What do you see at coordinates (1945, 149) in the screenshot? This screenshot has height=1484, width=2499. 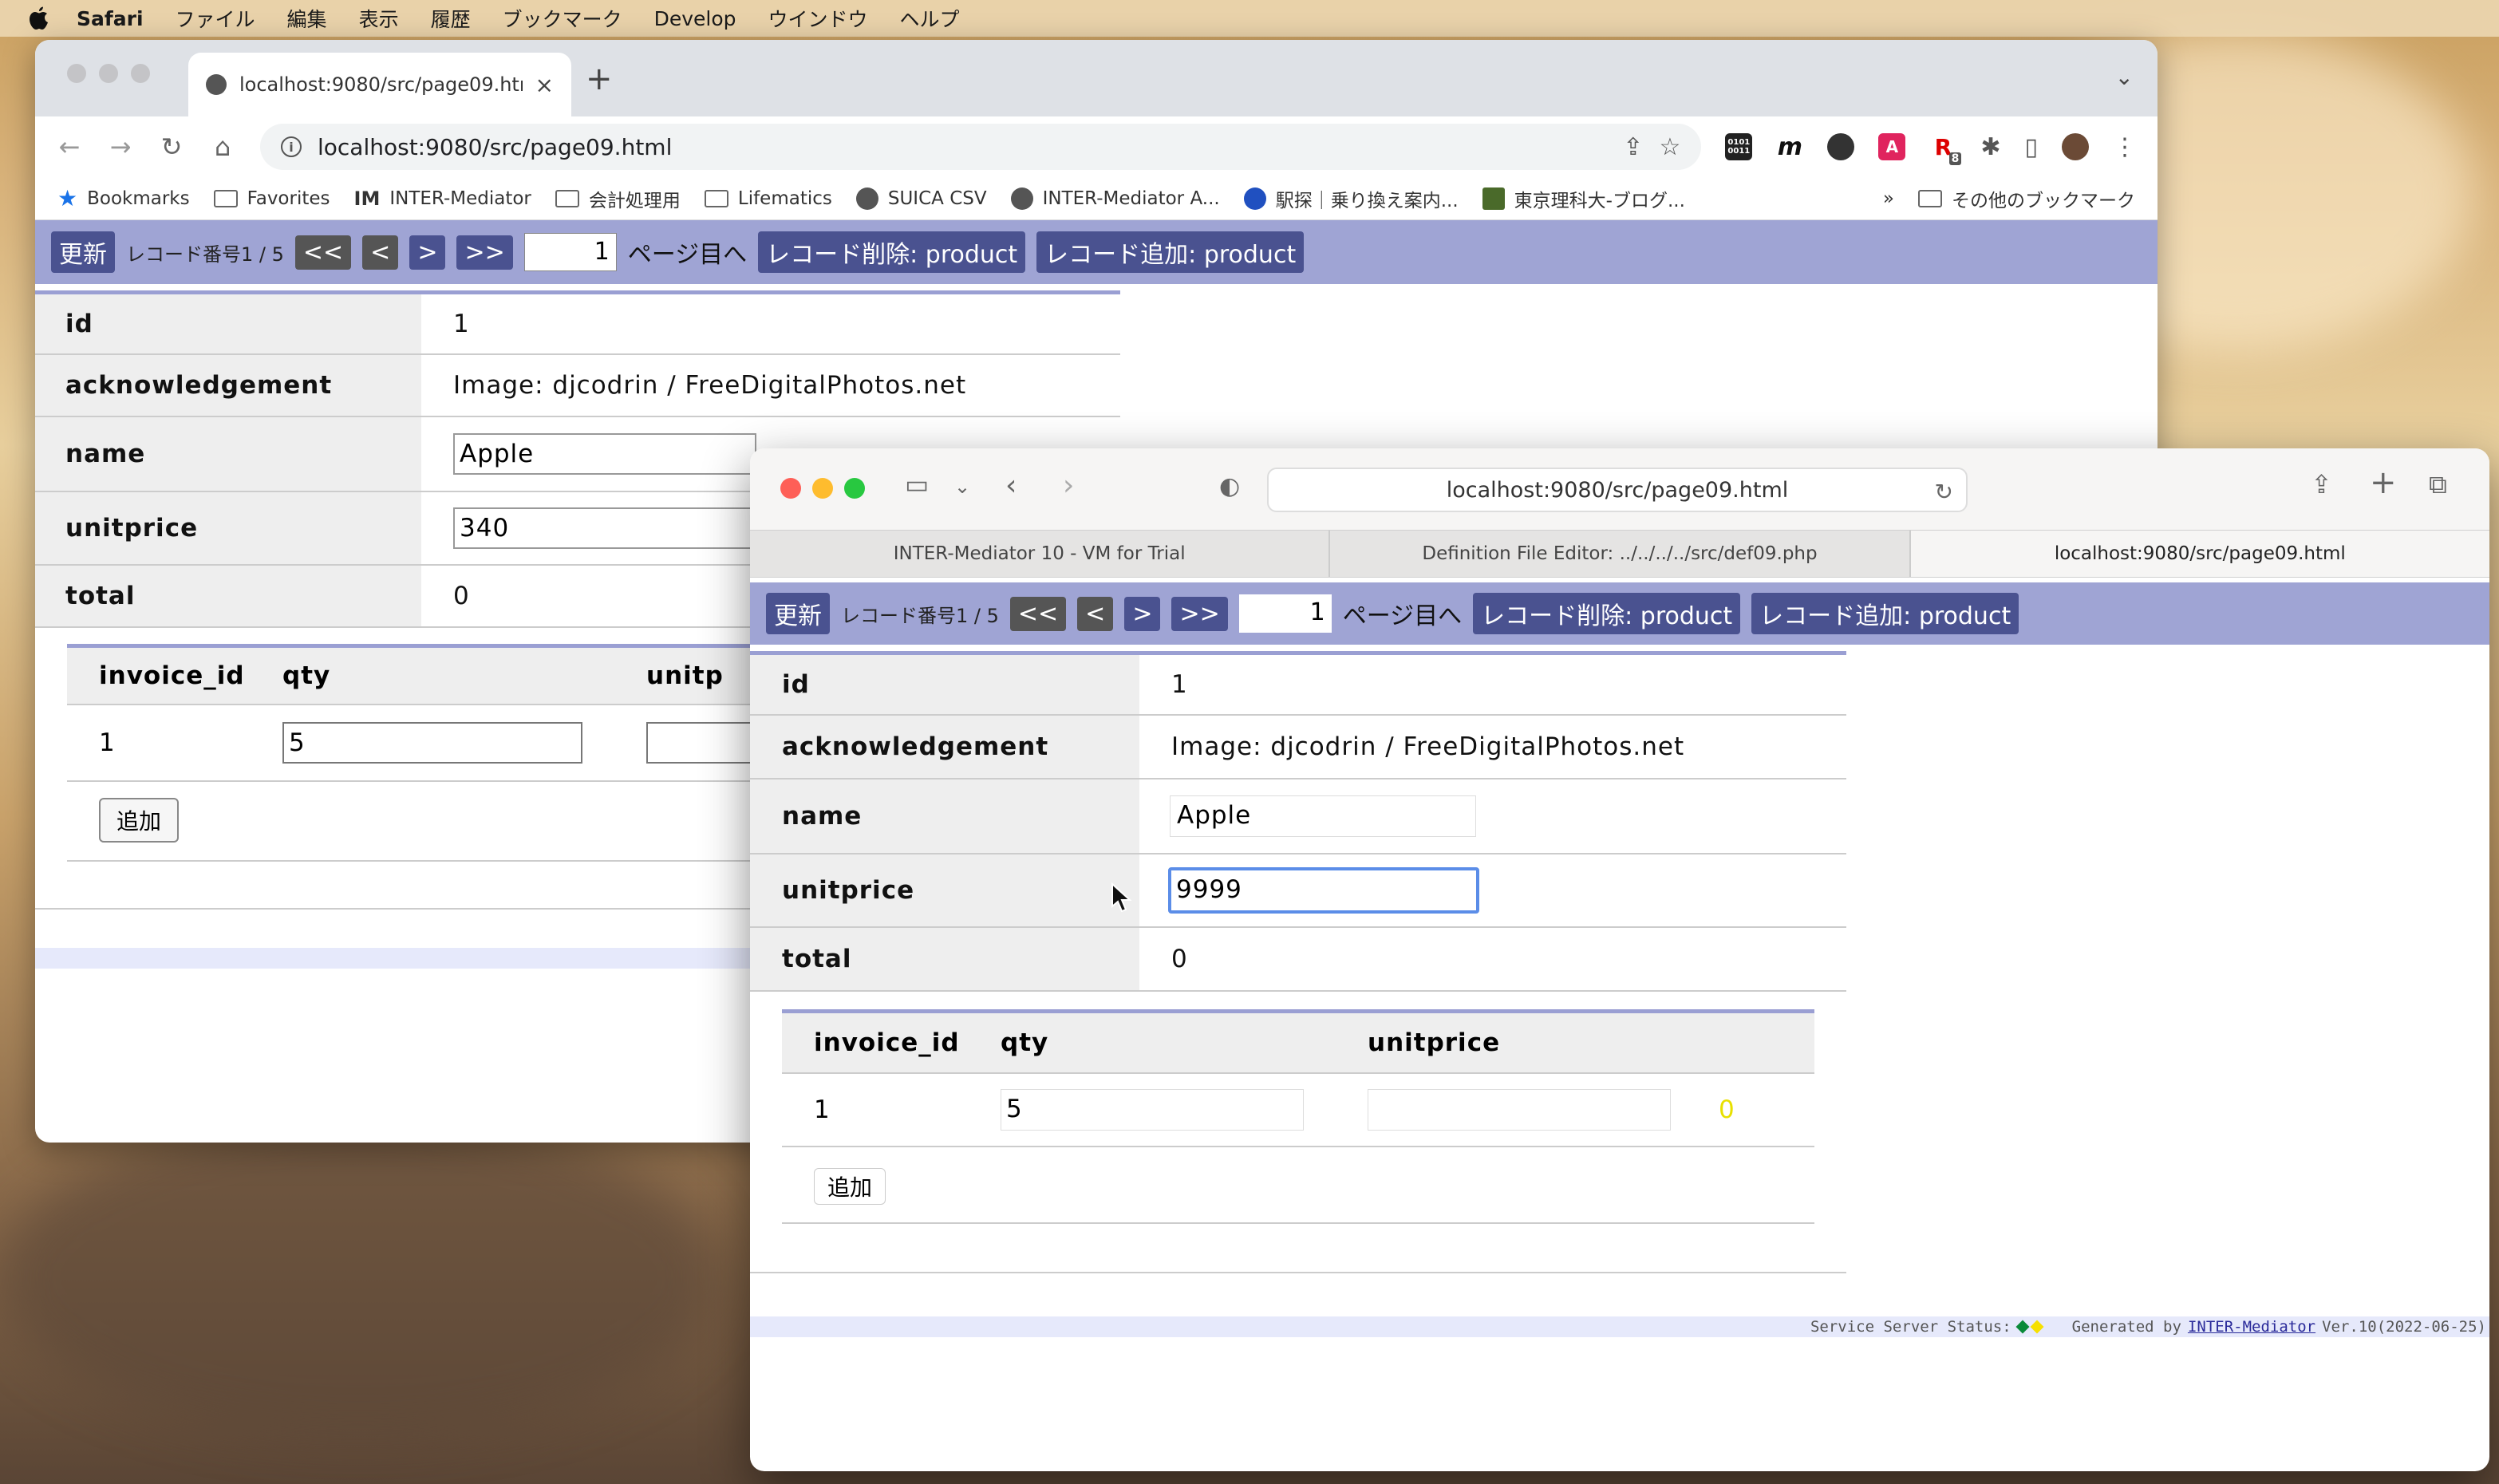 I see `r-extension-icon: R 8` at bounding box center [1945, 149].